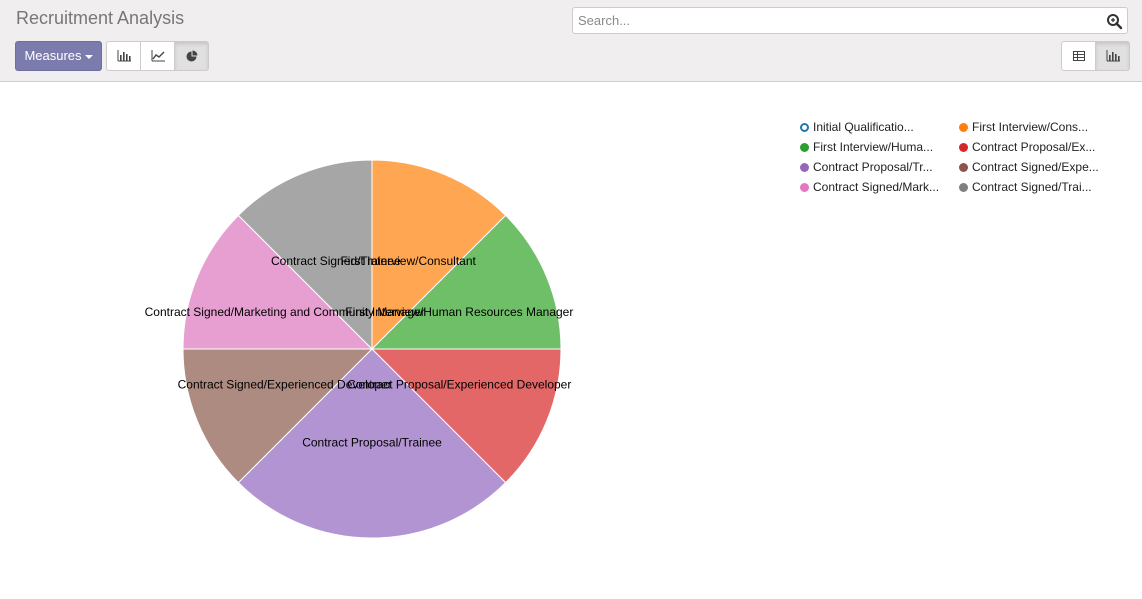  What do you see at coordinates (571, 41) in the screenshot?
I see `control-panel: Recruitment Analysis Measures` at bounding box center [571, 41].